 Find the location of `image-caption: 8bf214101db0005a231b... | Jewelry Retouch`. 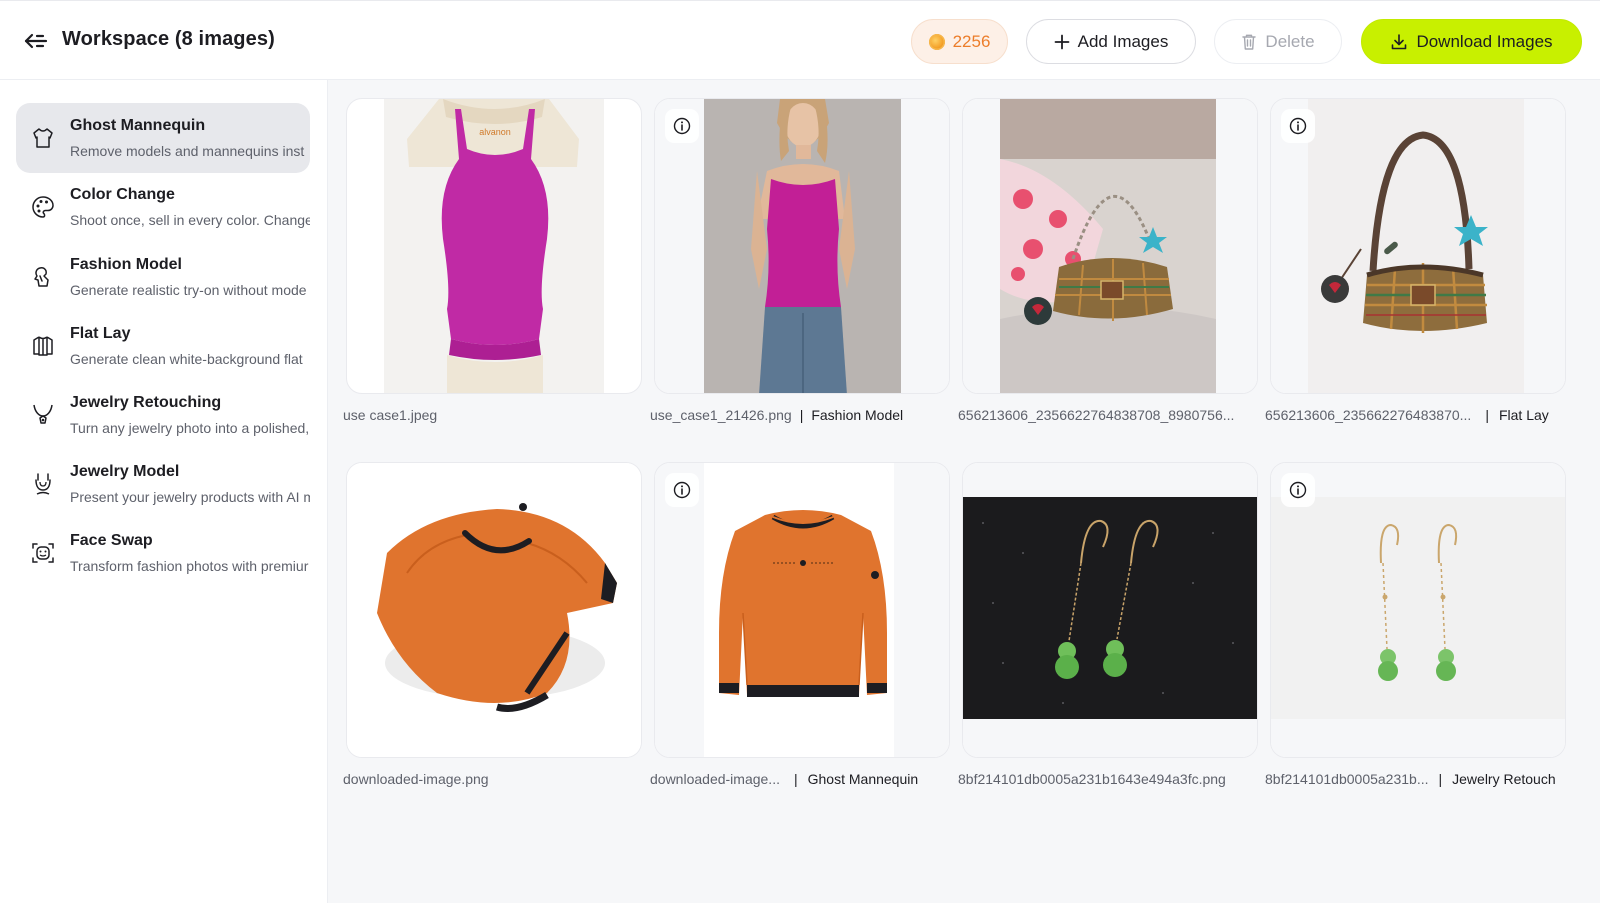

image-caption: 8bf214101db0005a231b... | Jewelry Retouch is located at coordinates (1410, 779).